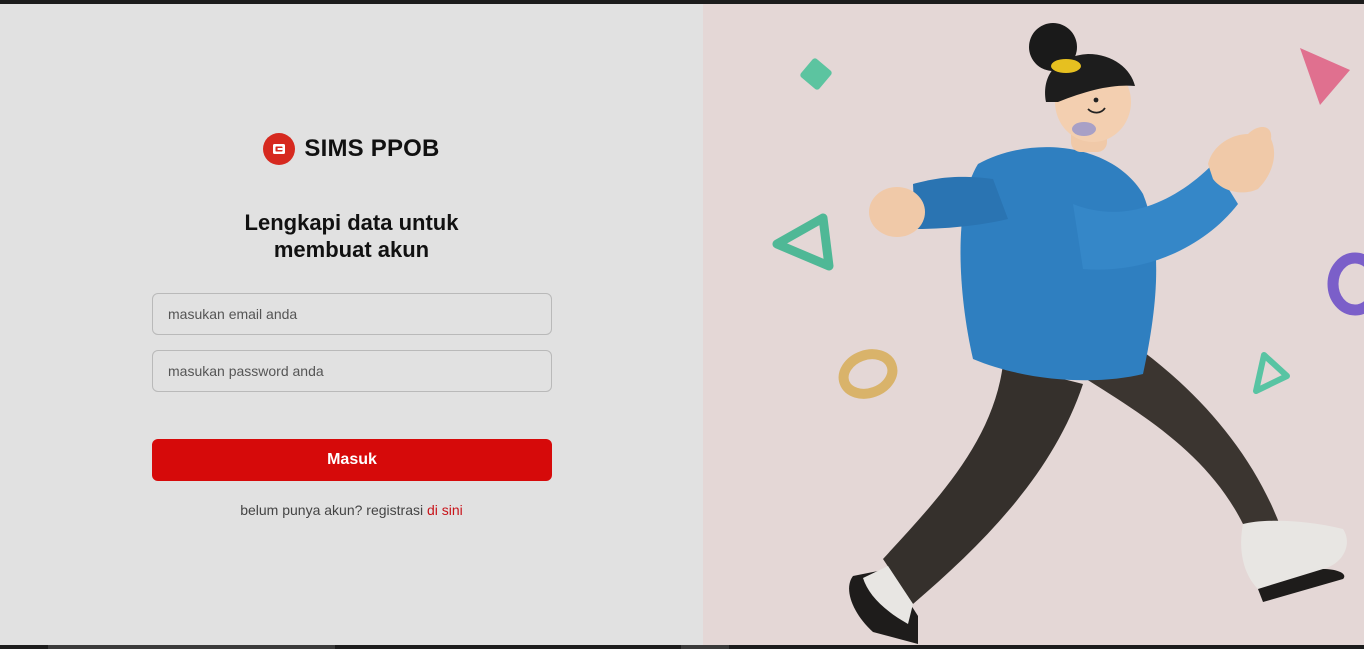 The width and height of the screenshot is (1364, 649). Describe the element at coordinates (1325, 76) in the screenshot. I see `pink-triangle-shape` at that location.